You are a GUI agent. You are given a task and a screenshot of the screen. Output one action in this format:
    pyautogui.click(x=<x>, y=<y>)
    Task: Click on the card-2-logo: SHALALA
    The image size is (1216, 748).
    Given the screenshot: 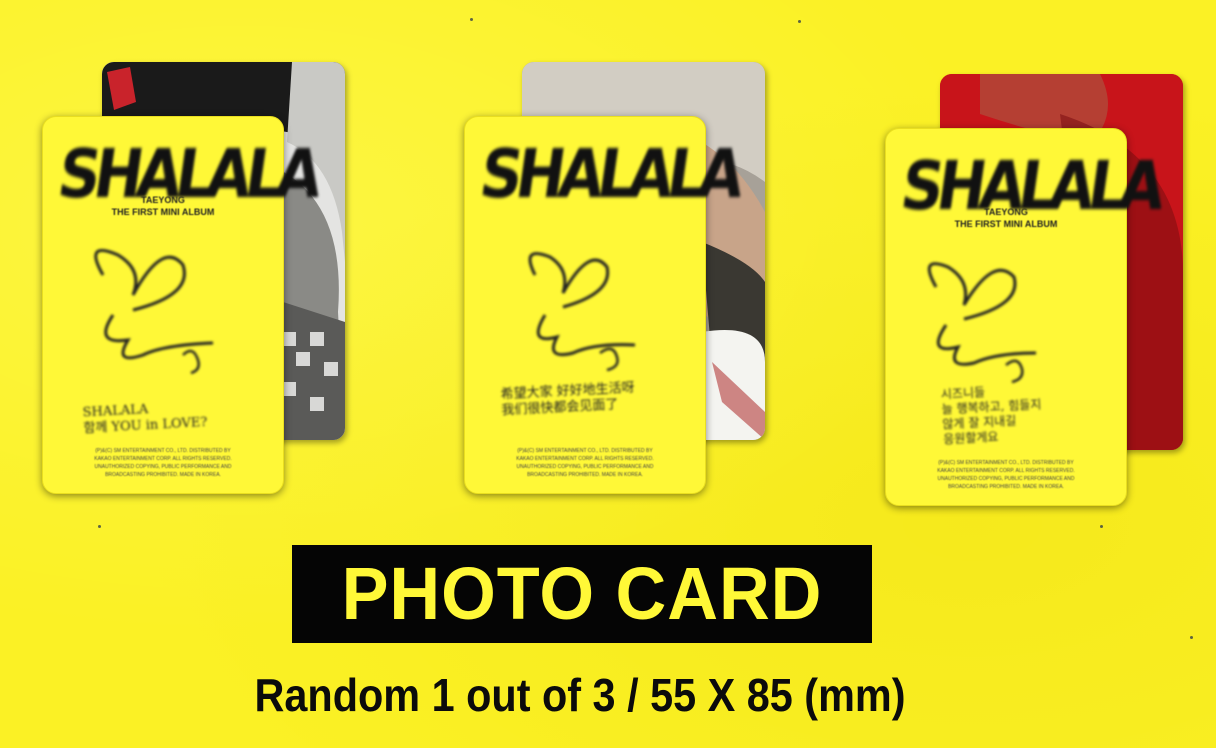 What is the action you would take?
    pyautogui.click(x=609, y=174)
    